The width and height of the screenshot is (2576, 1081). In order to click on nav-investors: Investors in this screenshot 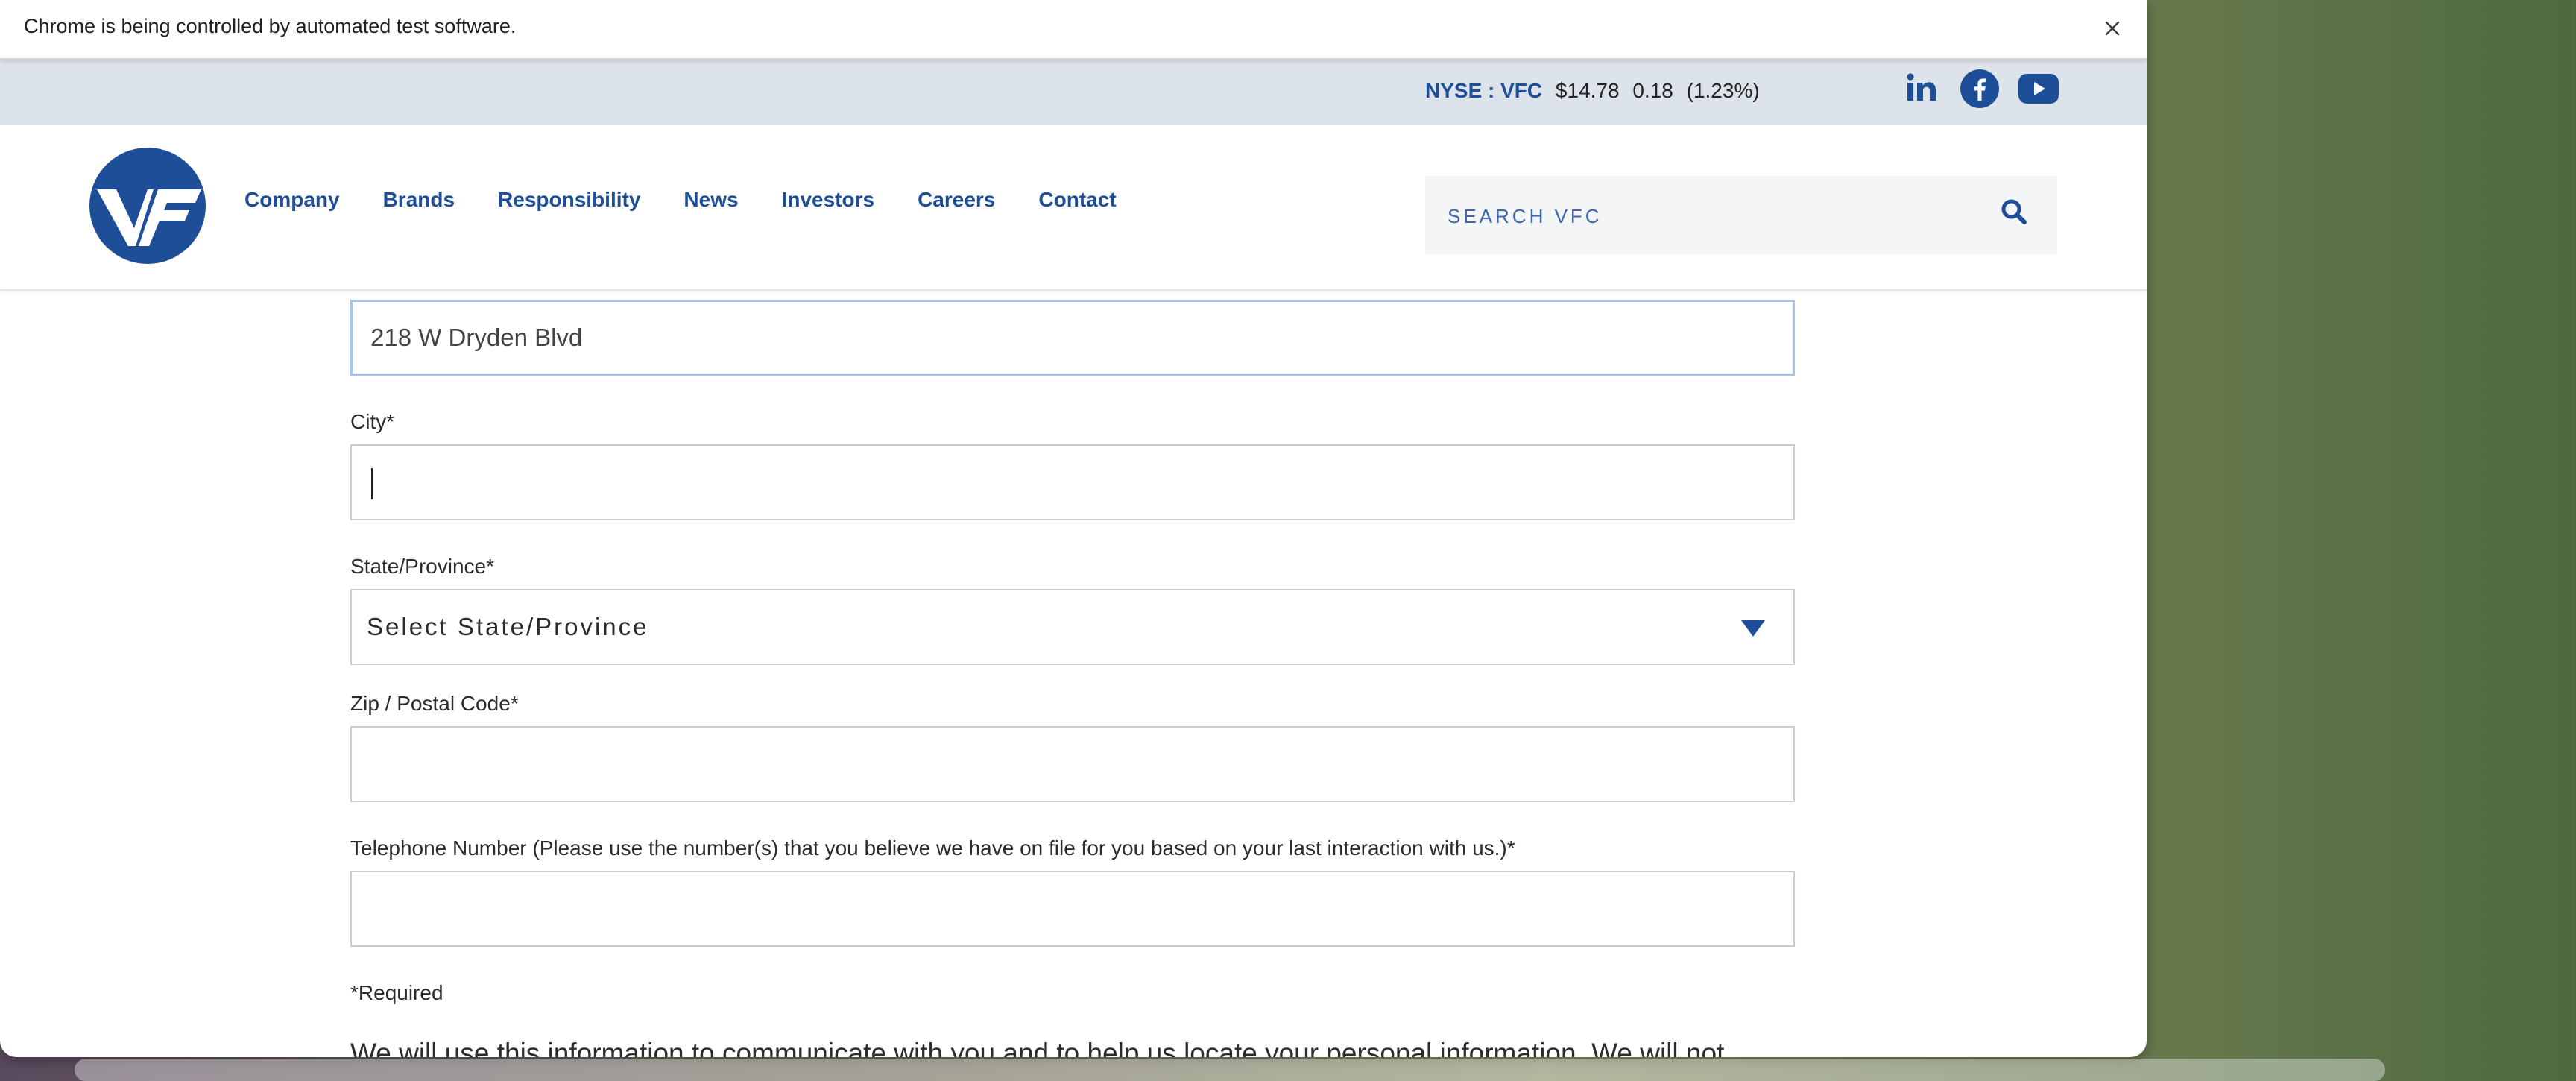, I will do `click(829, 200)`.